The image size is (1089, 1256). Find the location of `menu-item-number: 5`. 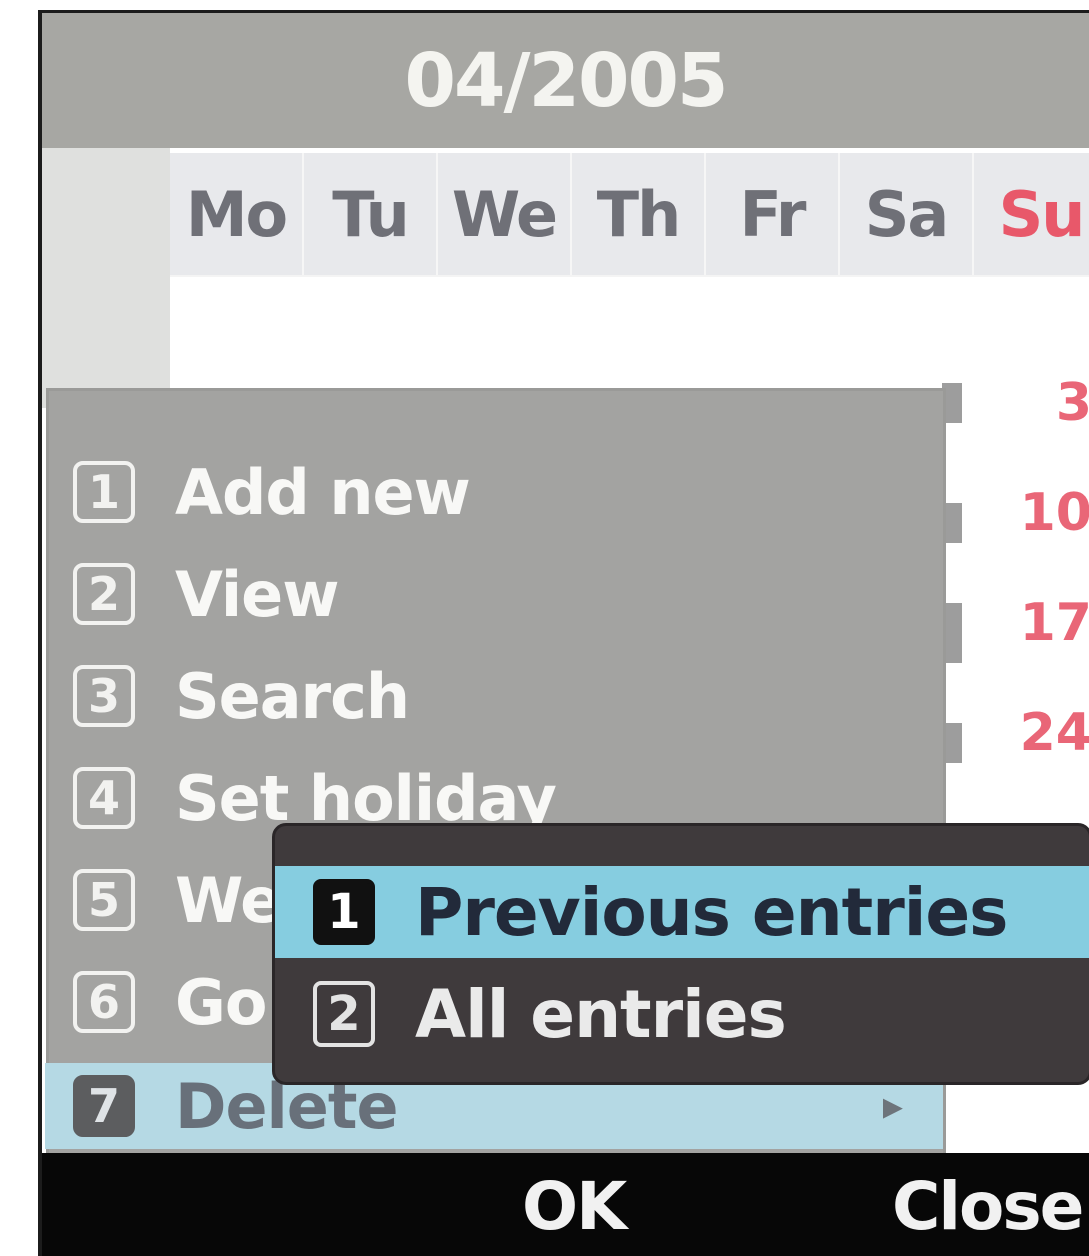

menu-item-number: 5 is located at coordinates (104, 900).